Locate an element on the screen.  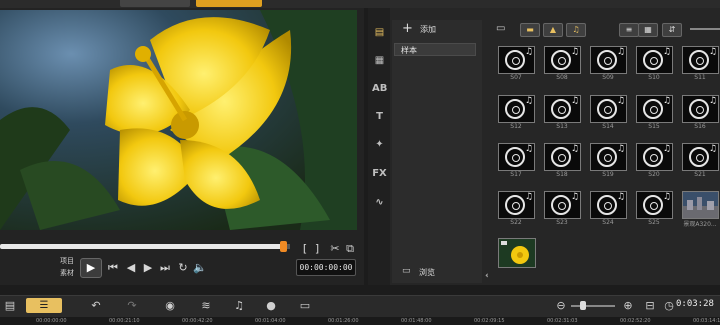
folder-open-icon: ▭ is located at coordinates (500, 28).